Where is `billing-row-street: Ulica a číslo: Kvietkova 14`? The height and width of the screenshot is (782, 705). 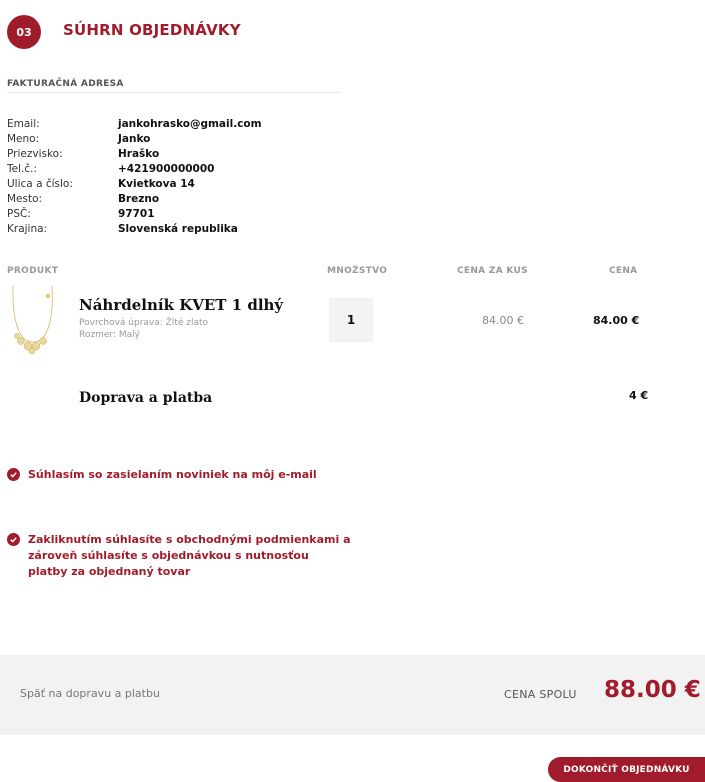 billing-row-street: Ulica a číslo: Kvietkova 14 is located at coordinates (177, 185).